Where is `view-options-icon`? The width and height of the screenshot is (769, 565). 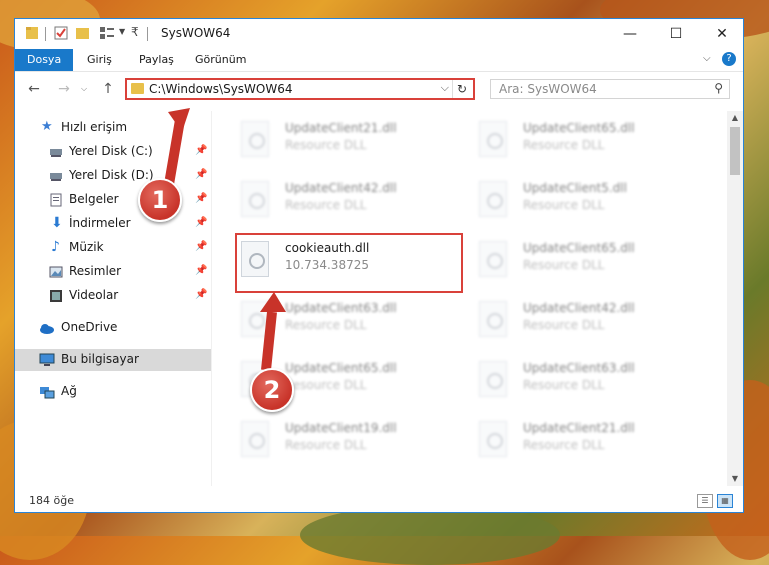 view-options-icon is located at coordinates (108, 34).